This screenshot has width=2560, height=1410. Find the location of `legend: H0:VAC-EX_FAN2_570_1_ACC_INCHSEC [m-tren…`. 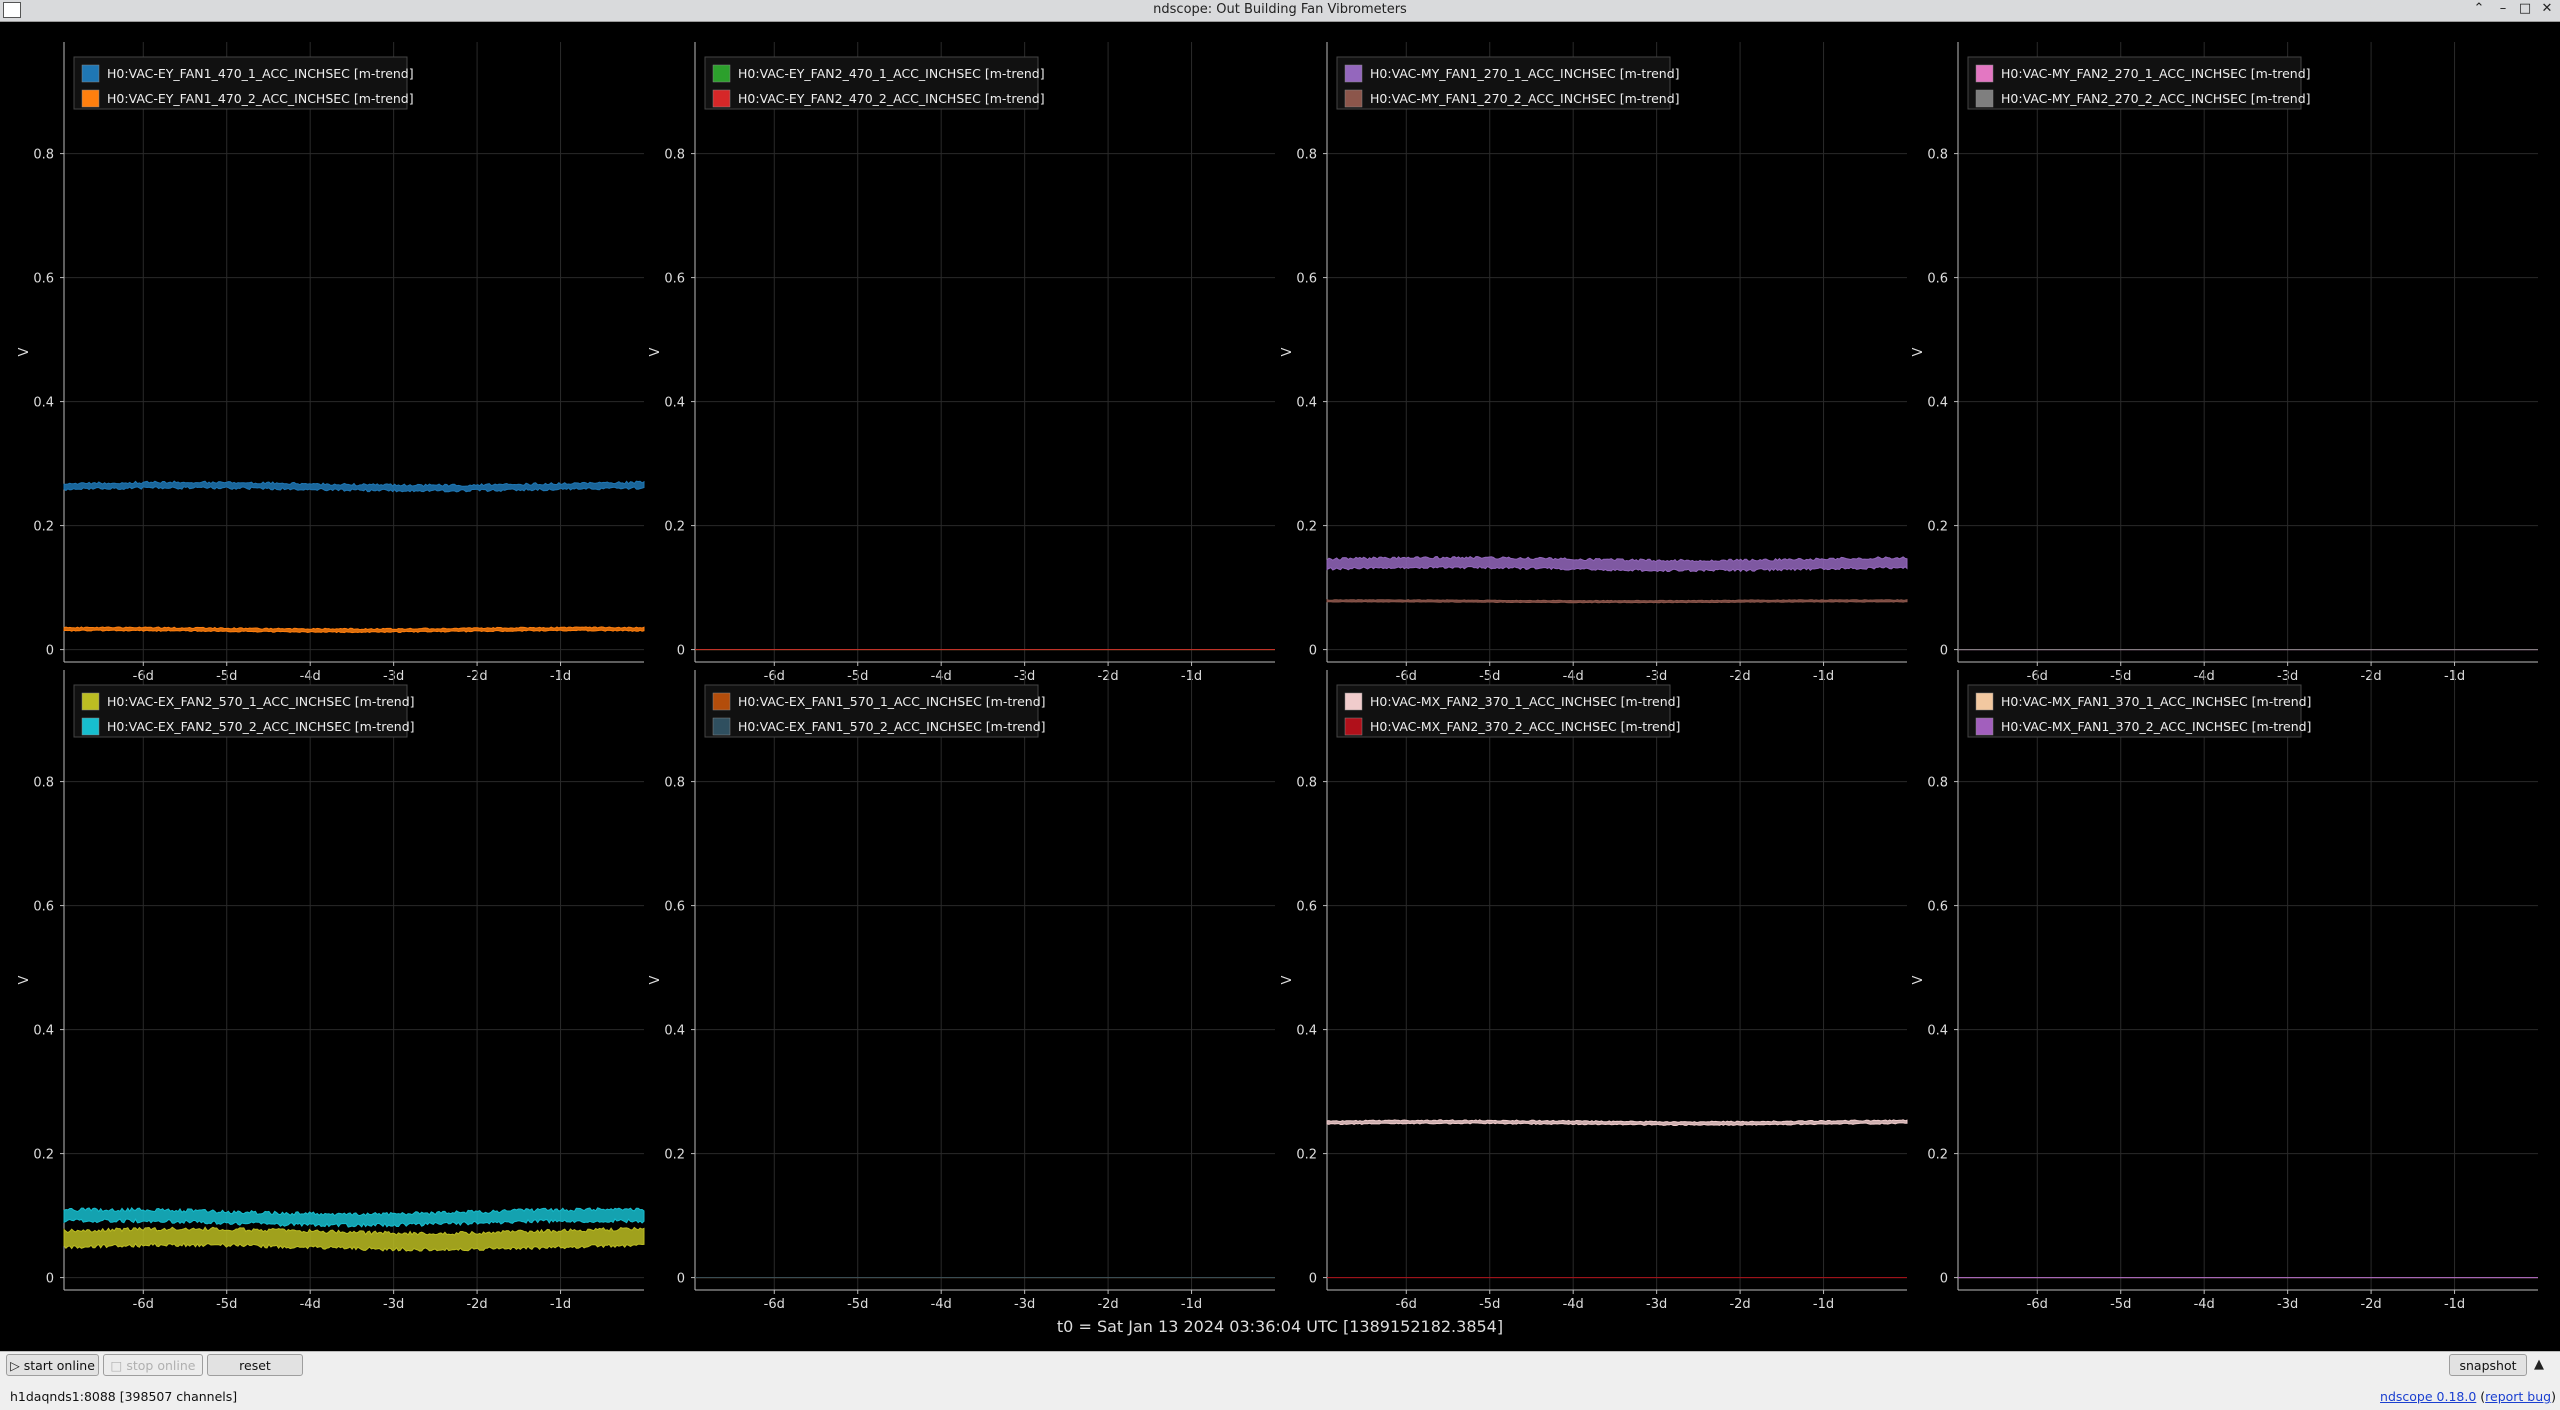

legend: H0:VAC-EX_FAN2_570_1_ACC_INCHSEC [m-tren… is located at coordinates (244, 711).